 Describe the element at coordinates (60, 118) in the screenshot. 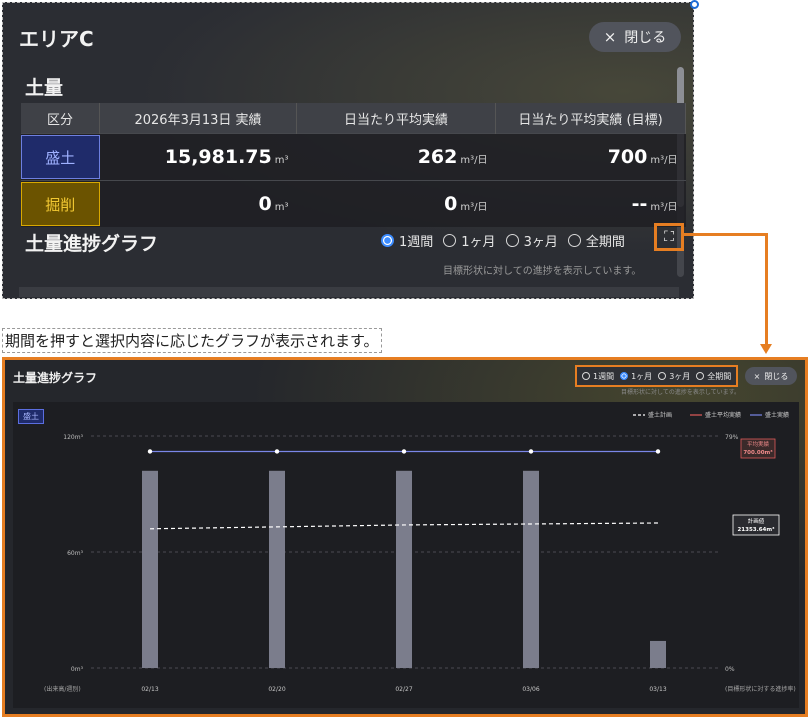

I see `column-header: 区分` at that location.